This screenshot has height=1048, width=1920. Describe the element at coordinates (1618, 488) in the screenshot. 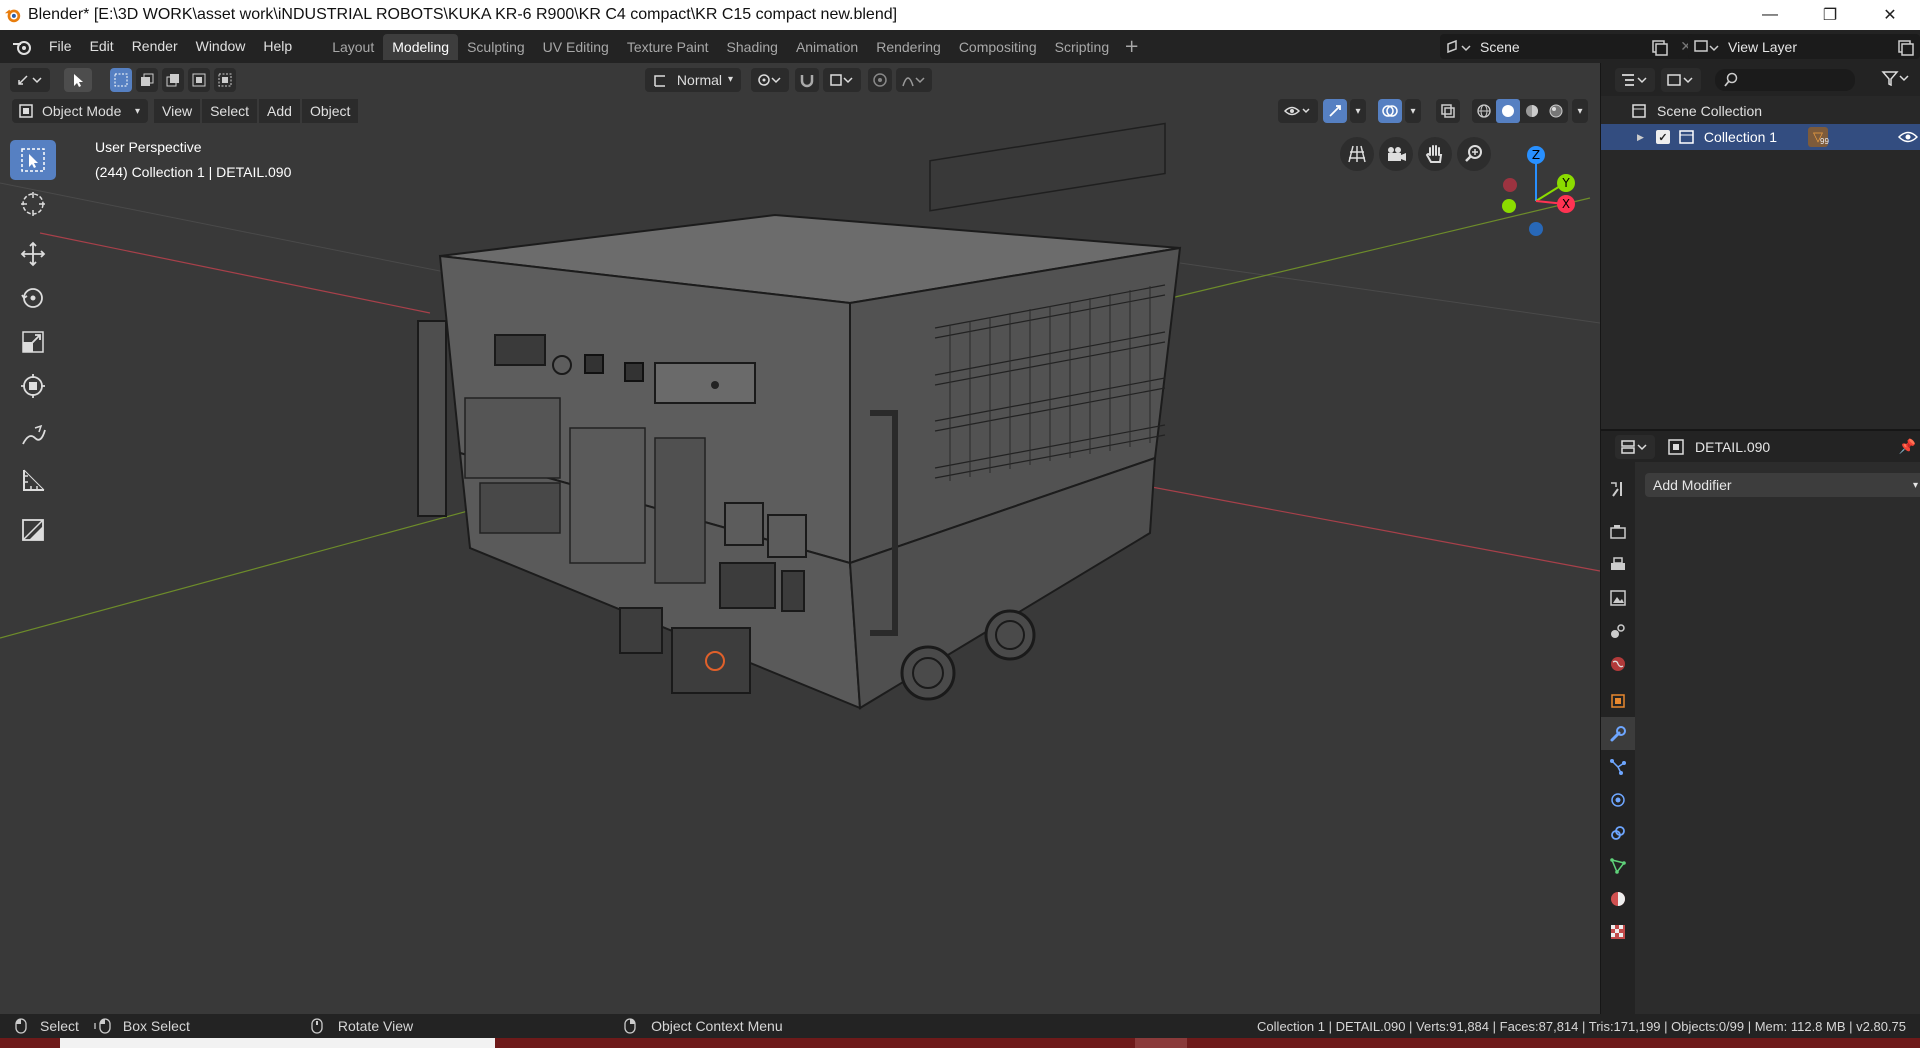

I see `tab-tool` at that location.